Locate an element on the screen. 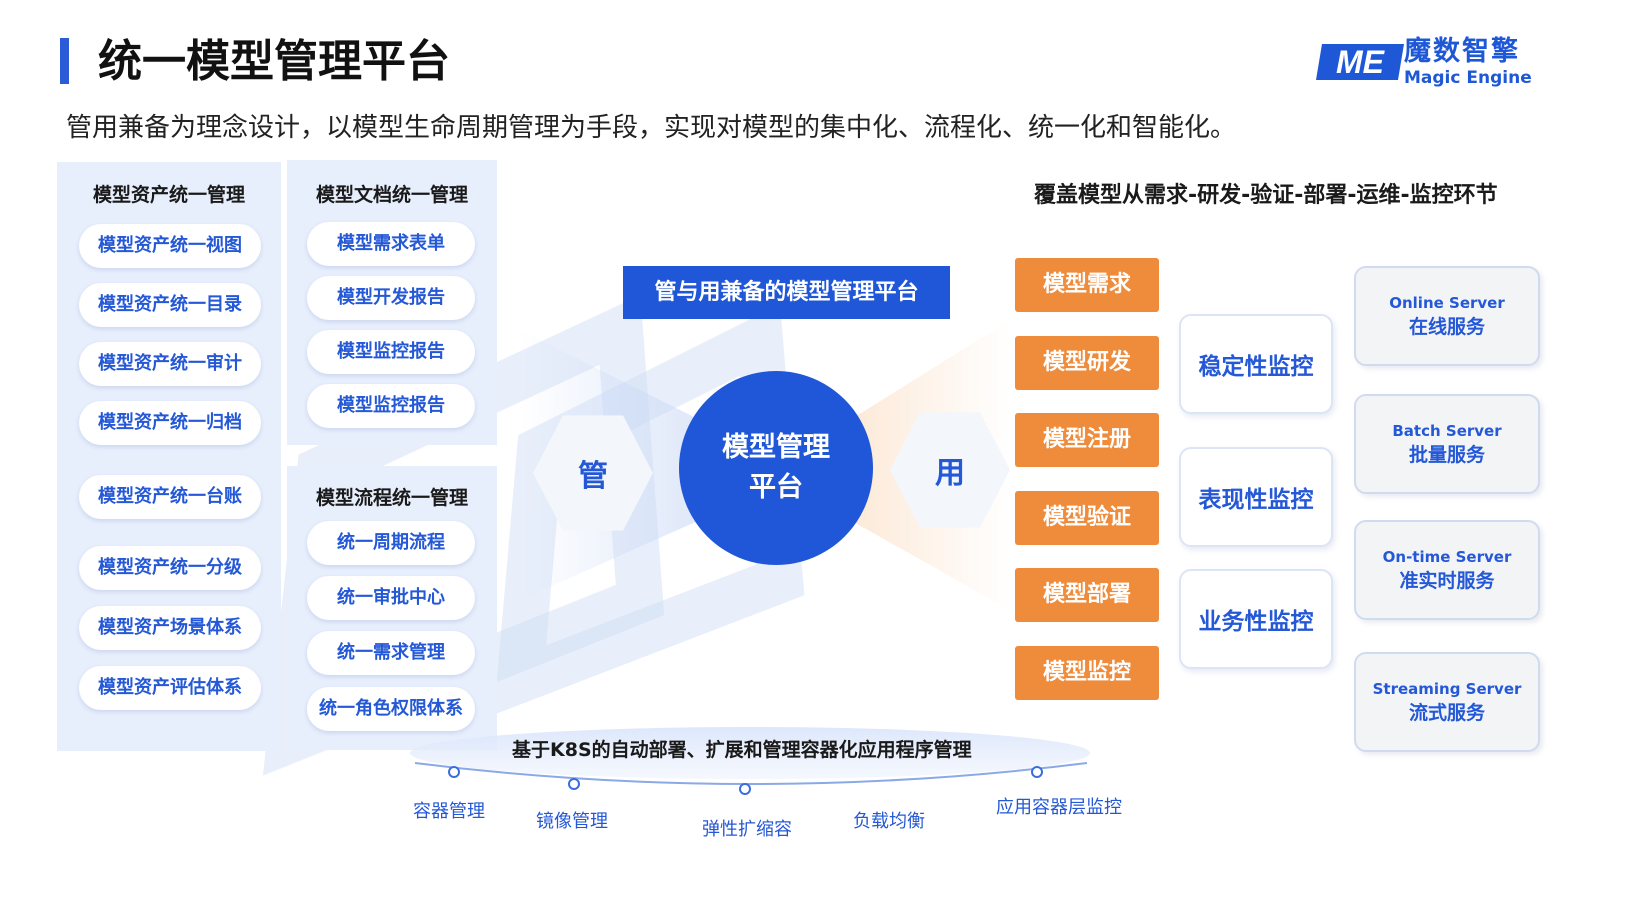  server-cn: 准实时服务 is located at coordinates (1447, 581).